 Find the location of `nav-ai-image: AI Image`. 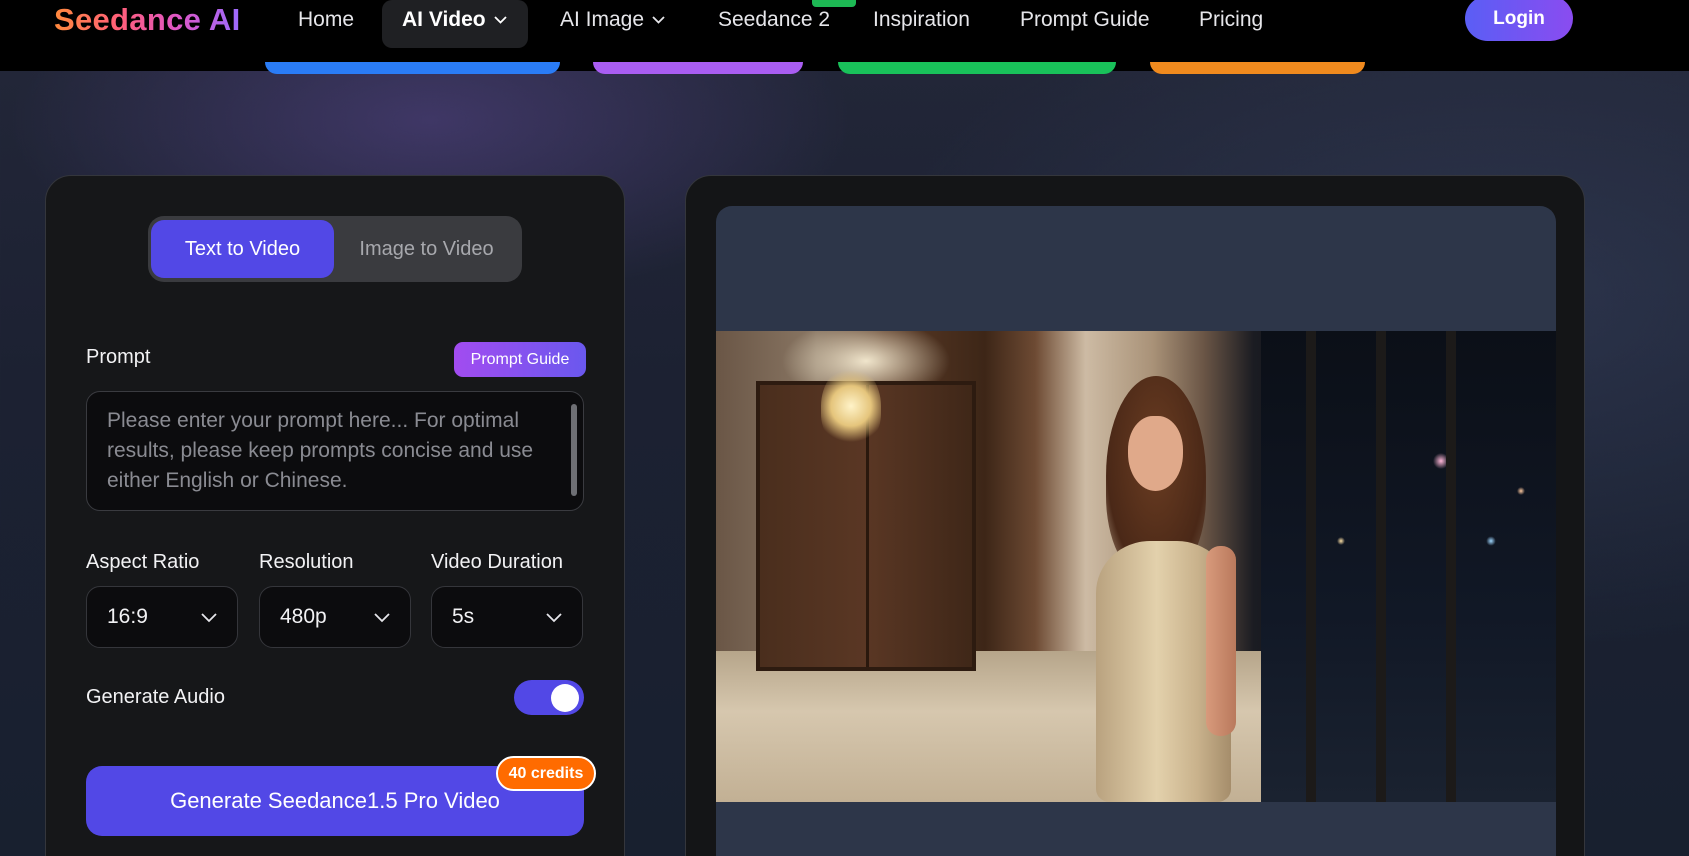

nav-ai-image: AI Image is located at coordinates (613, 20).